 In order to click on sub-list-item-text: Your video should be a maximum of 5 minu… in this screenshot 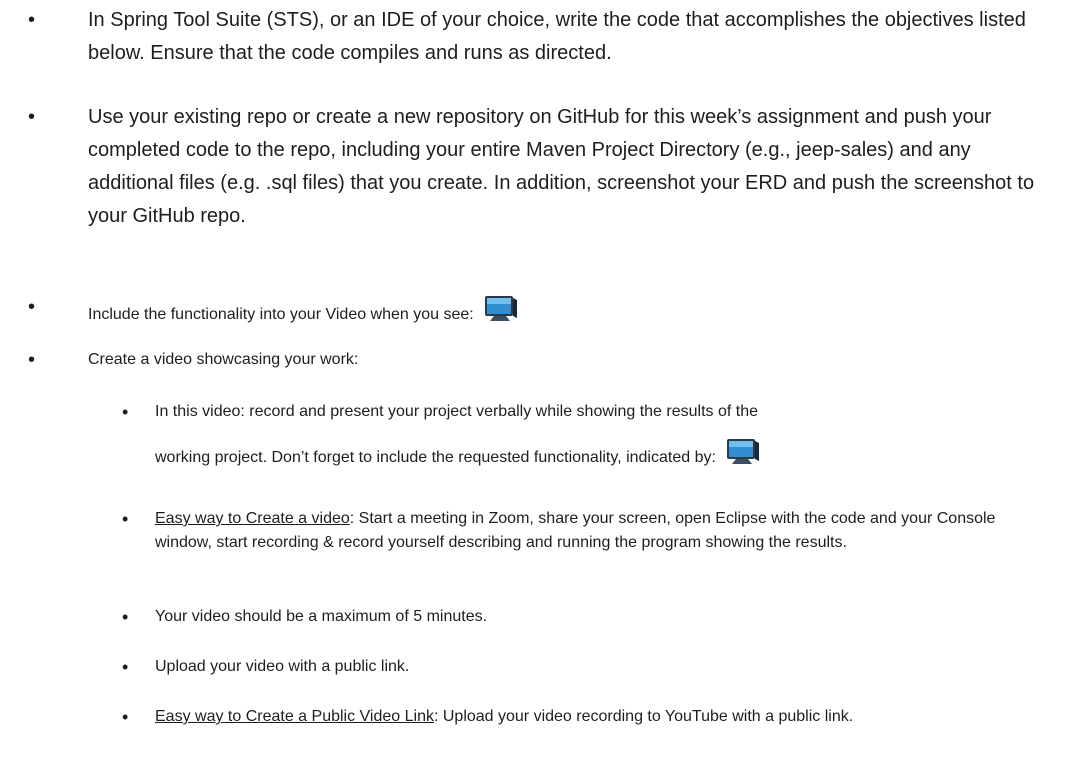, I will do `click(321, 616)`.